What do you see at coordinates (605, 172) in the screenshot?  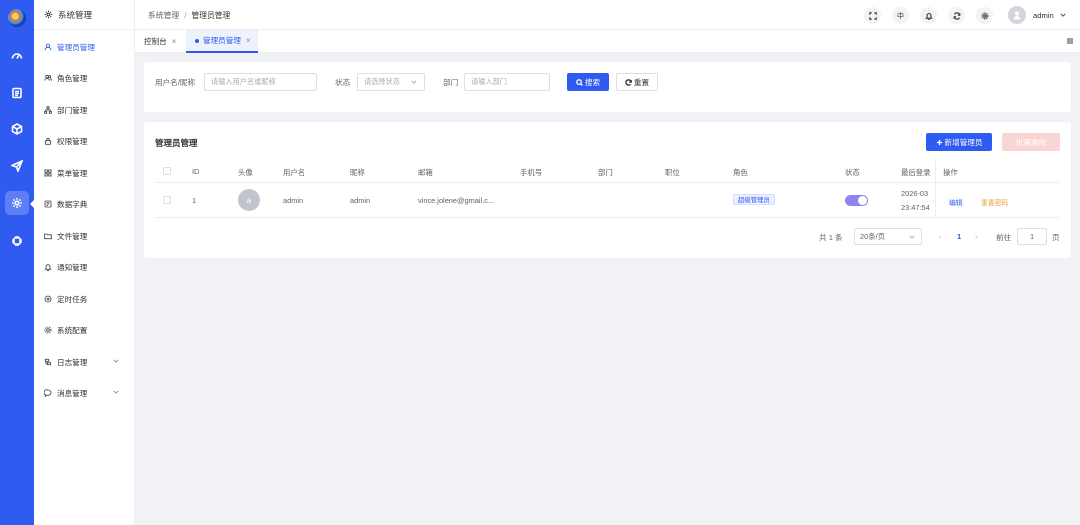 I see `column-header: 部门` at bounding box center [605, 172].